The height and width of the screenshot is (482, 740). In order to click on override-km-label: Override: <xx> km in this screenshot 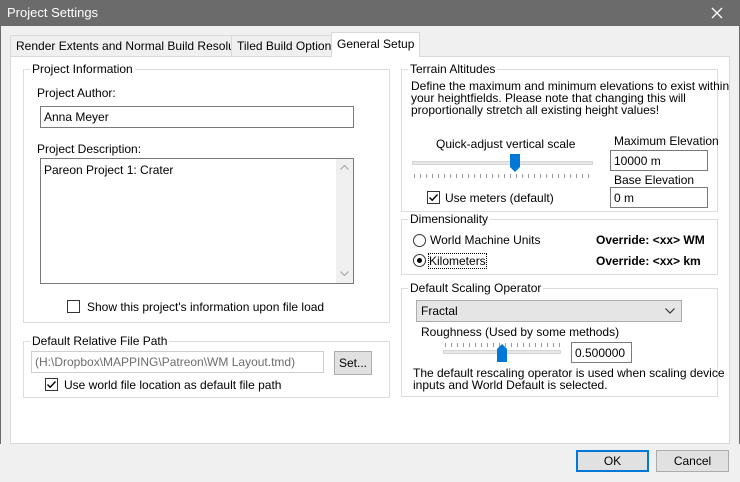, I will do `click(648, 261)`.